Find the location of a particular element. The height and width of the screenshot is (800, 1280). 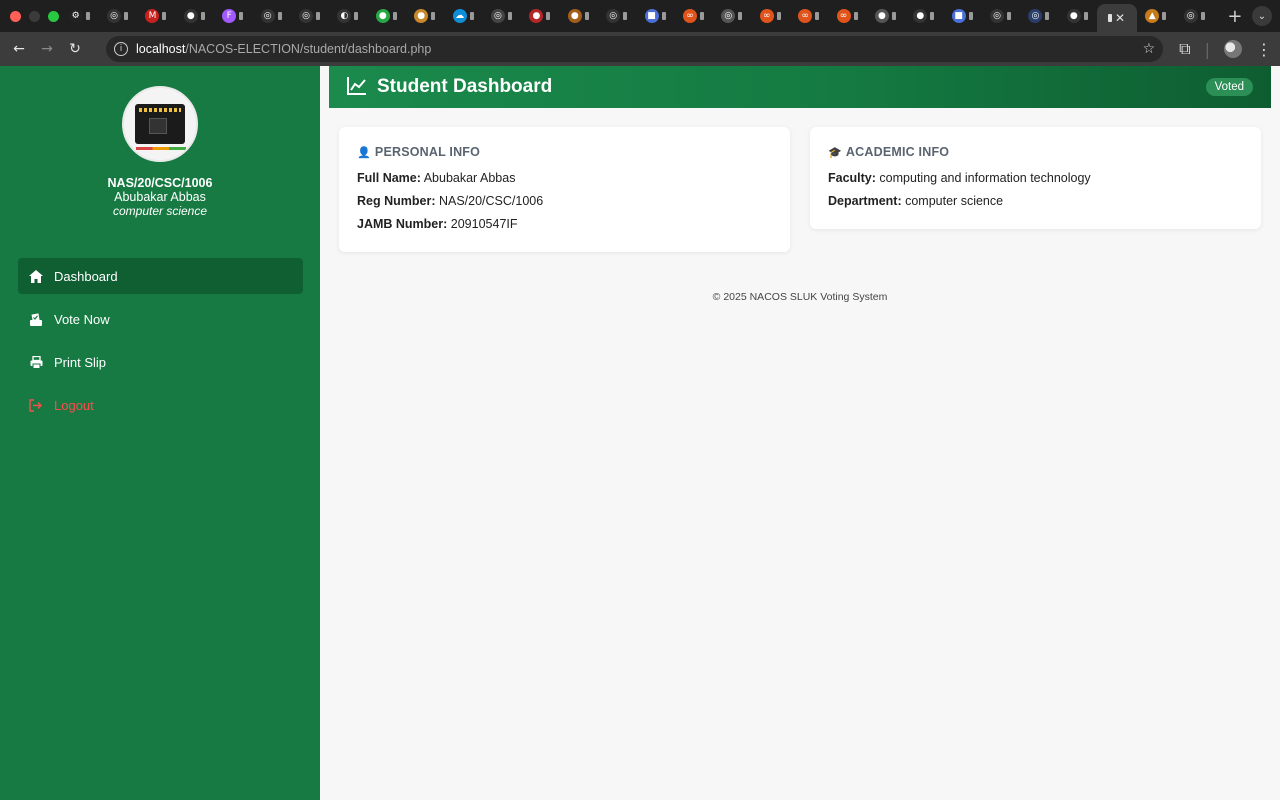

browser-tab: M is located at coordinates (156, 16).